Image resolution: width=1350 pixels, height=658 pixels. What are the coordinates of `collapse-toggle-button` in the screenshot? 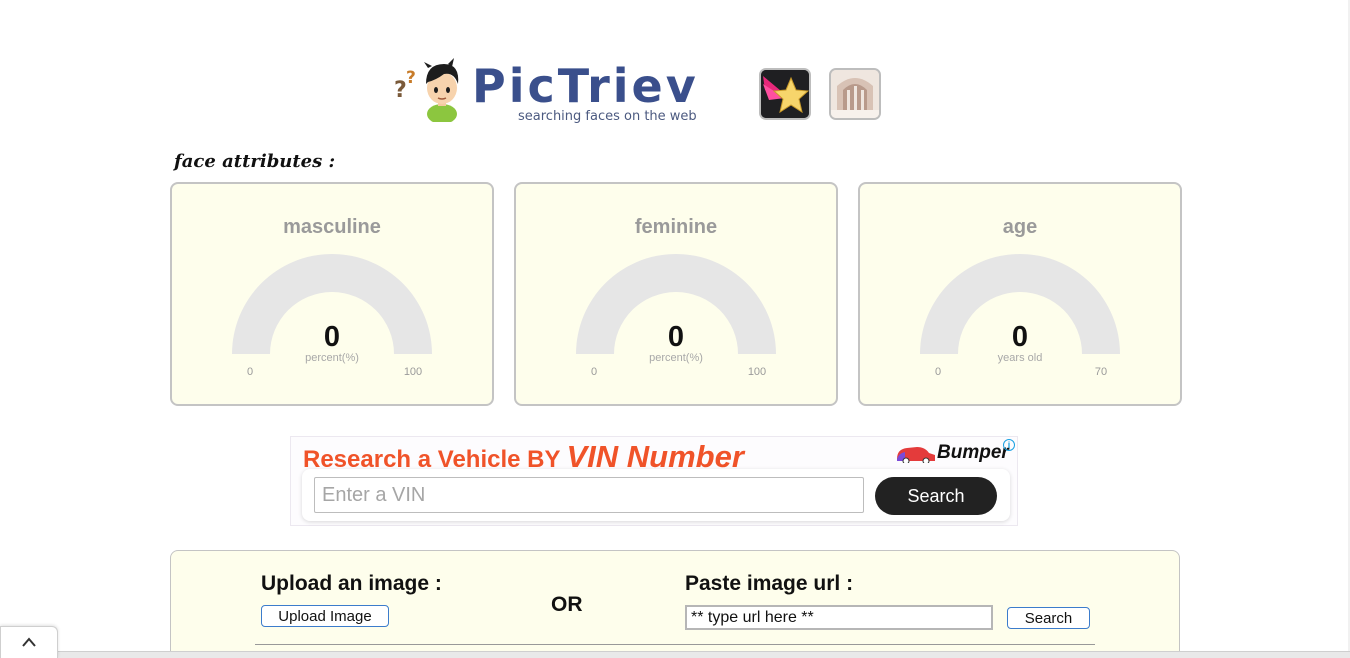 It's located at (29, 642).